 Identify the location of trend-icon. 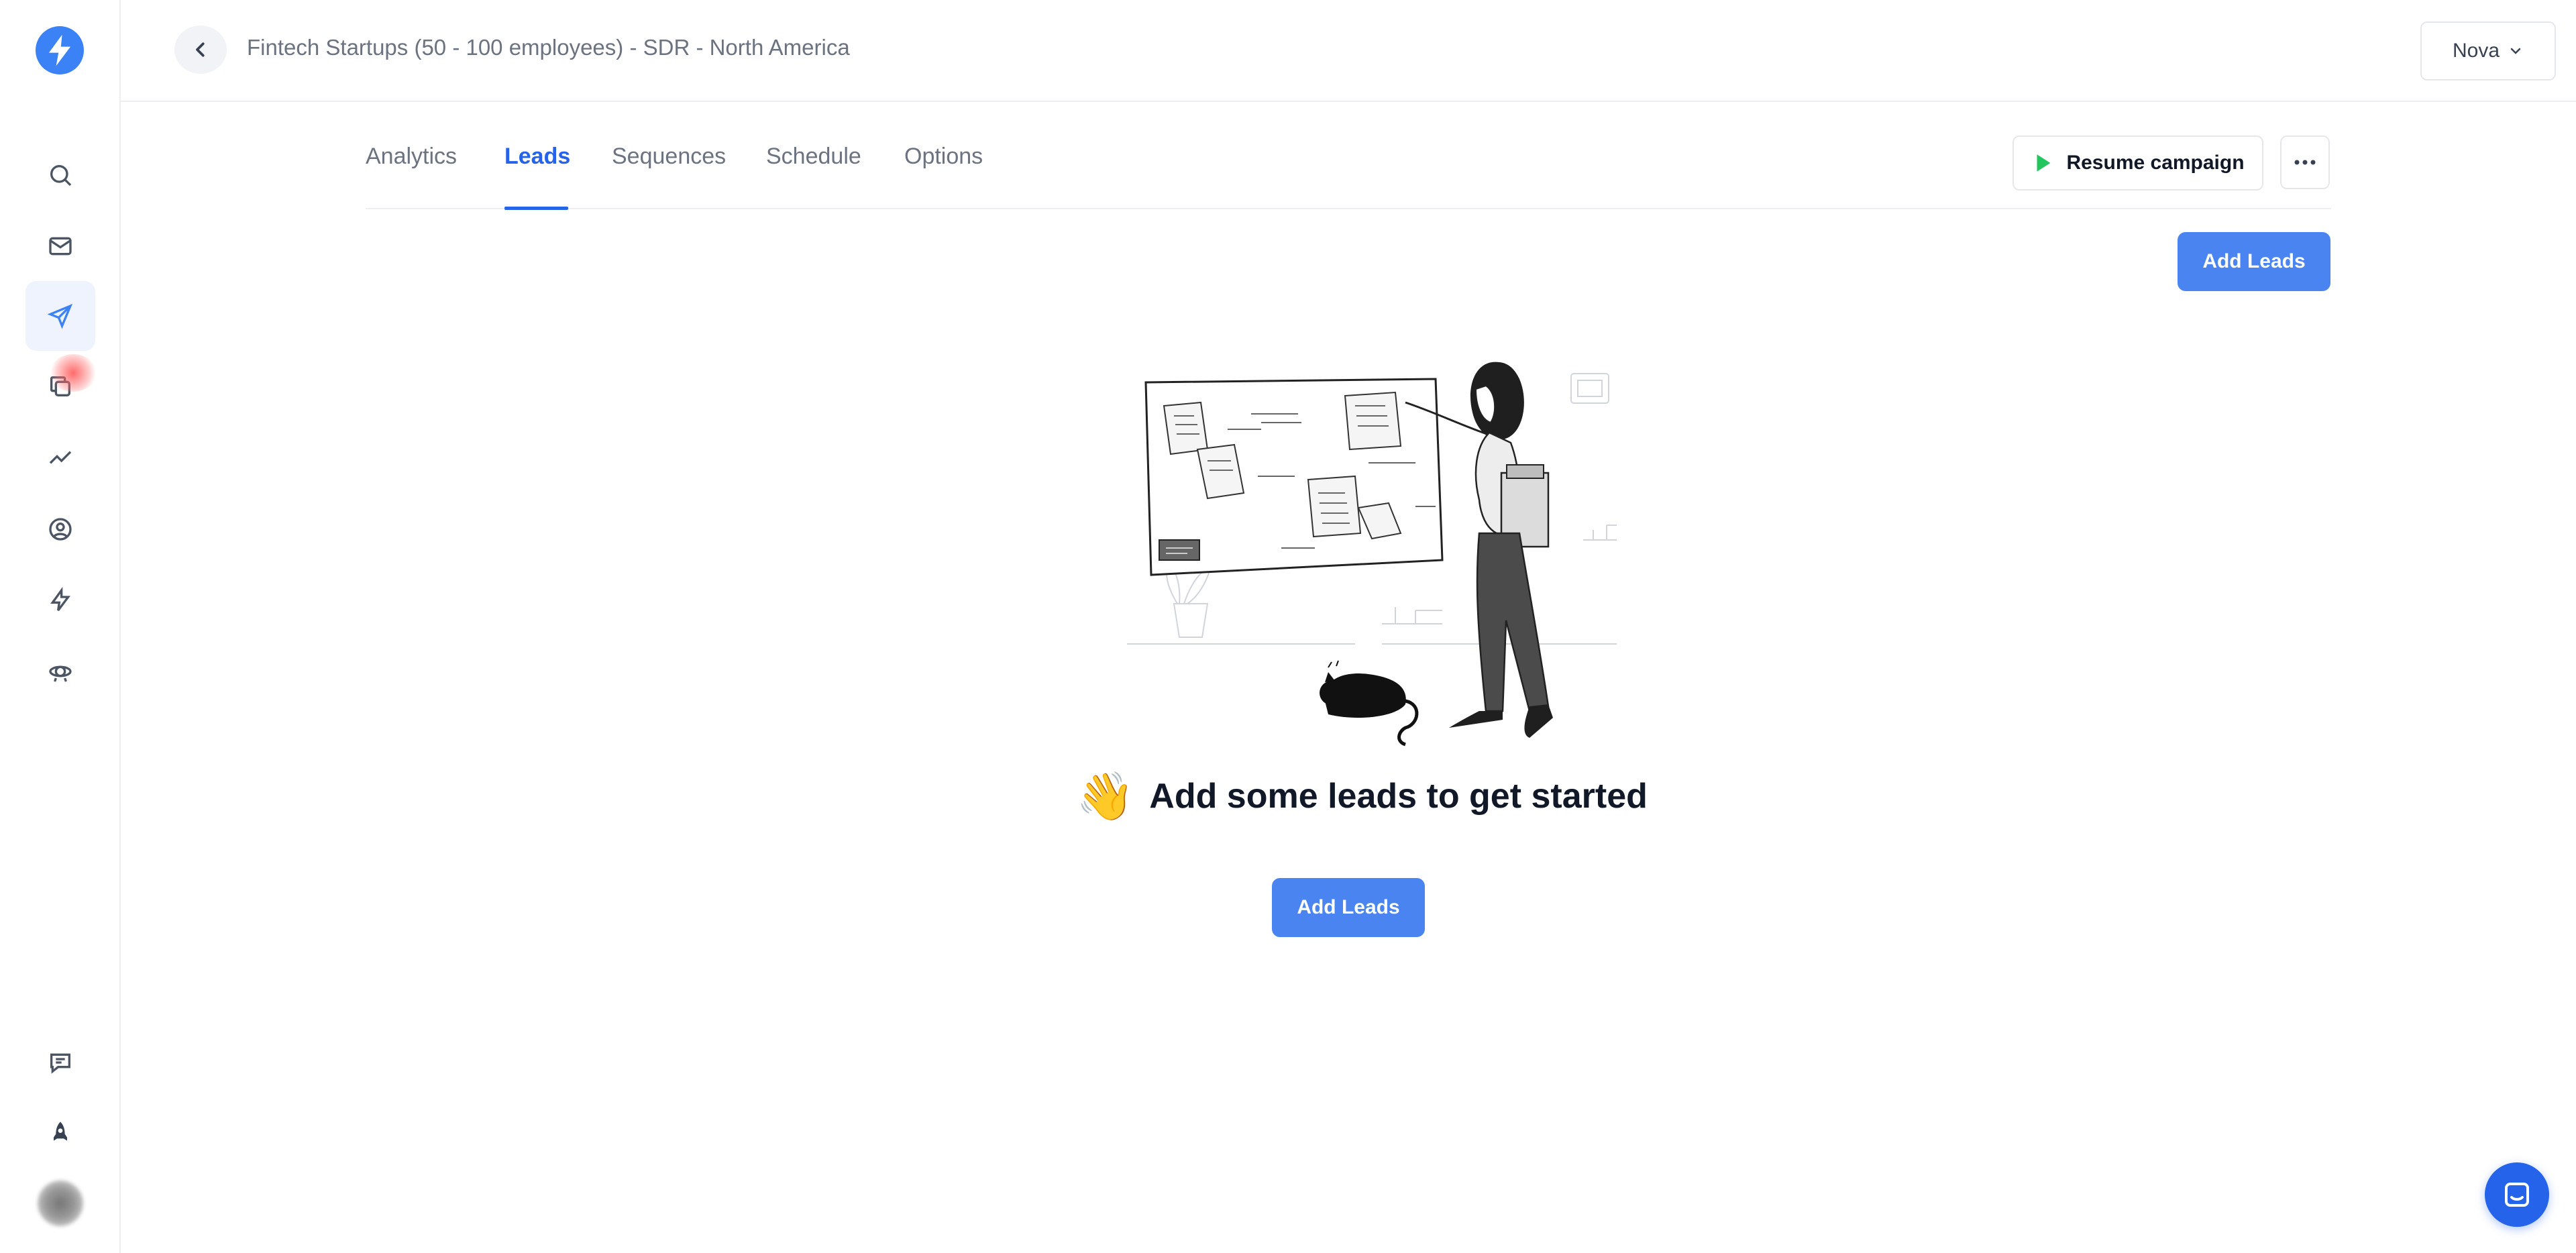
(60, 457).